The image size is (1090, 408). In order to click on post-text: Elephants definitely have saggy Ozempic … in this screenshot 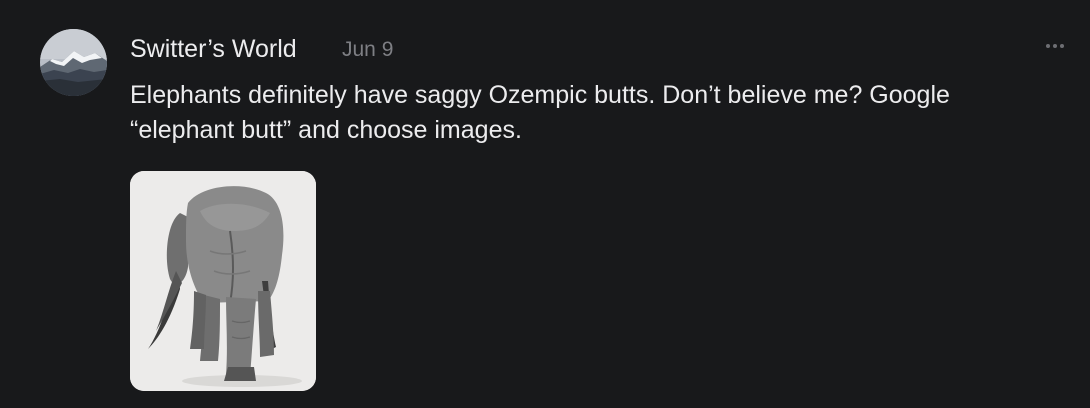, I will do `click(540, 112)`.